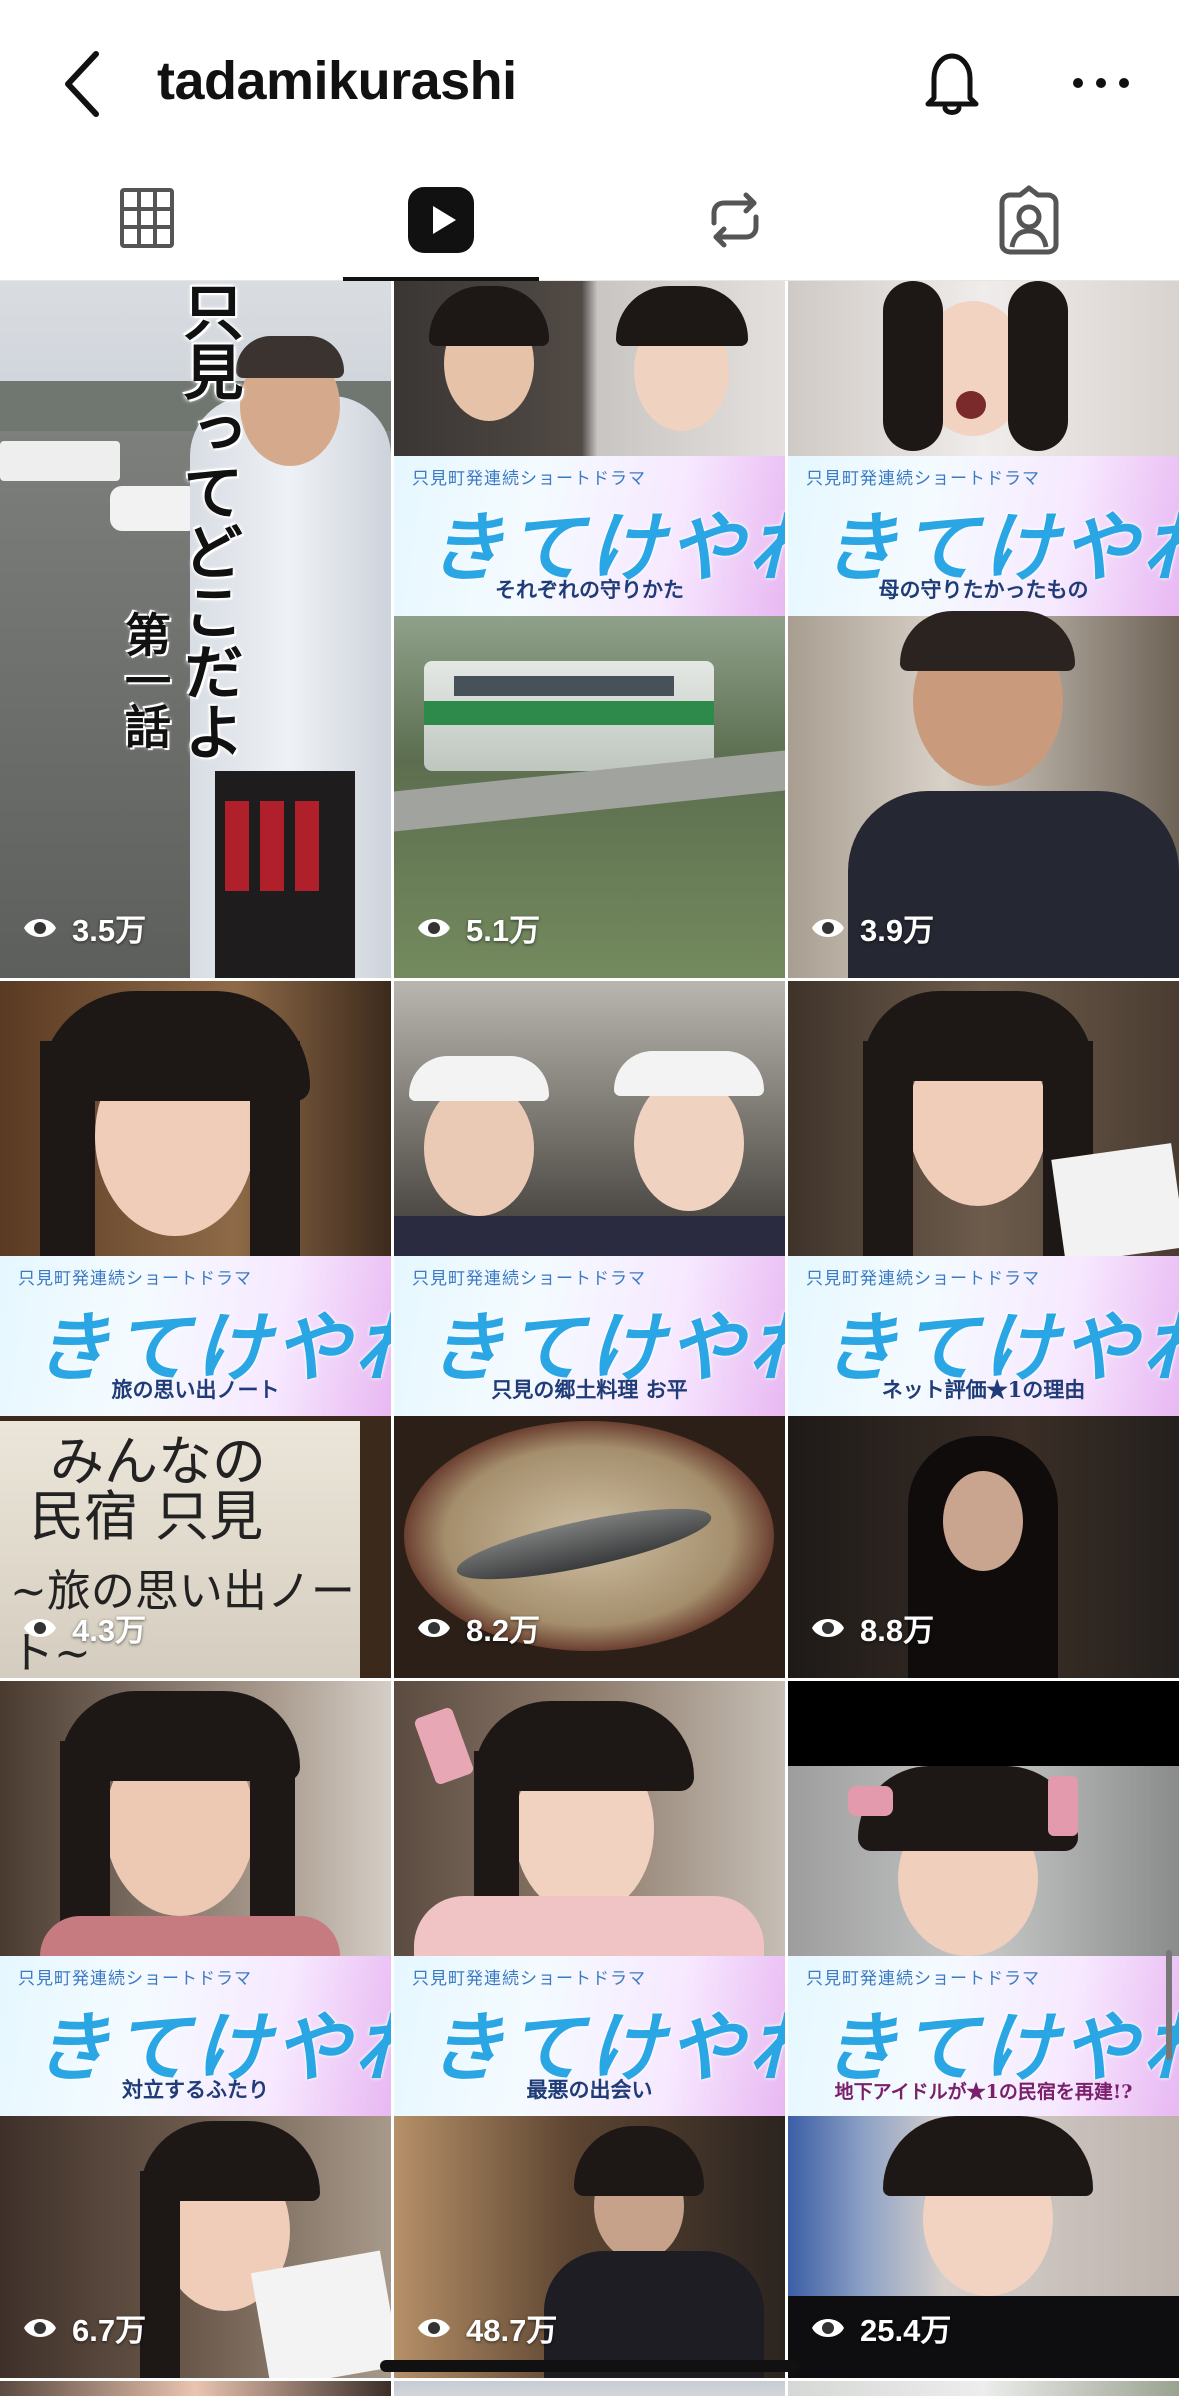 This screenshot has height=2396, width=1179. Describe the element at coordinates (512, 2330) in the screenshot. I see `view-count-value: 48.7万` at that location.